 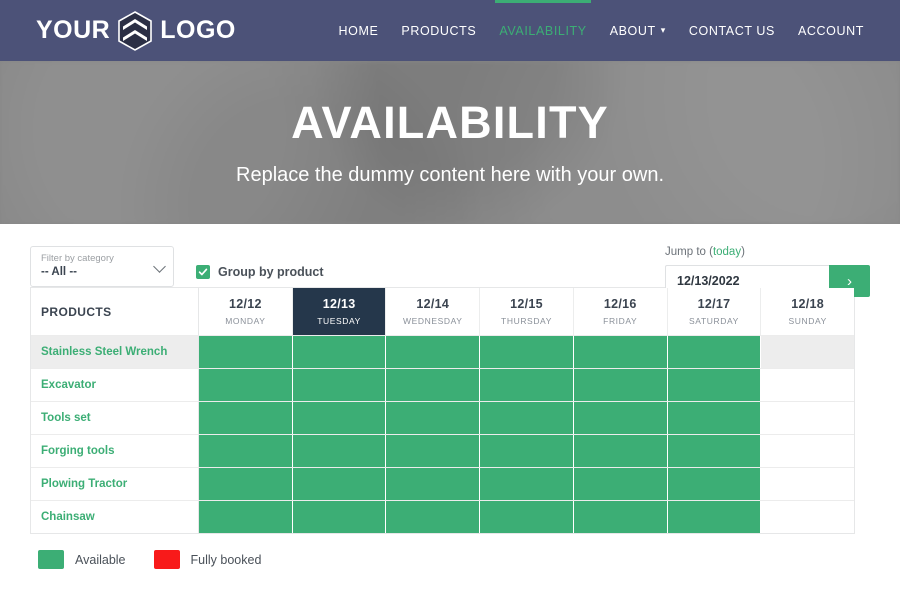 What do you see at coordinates (115, 352) in the screenshot?
I see `product-name-cell: Stainless Steel Wrench` at bounding box center [115, 352].